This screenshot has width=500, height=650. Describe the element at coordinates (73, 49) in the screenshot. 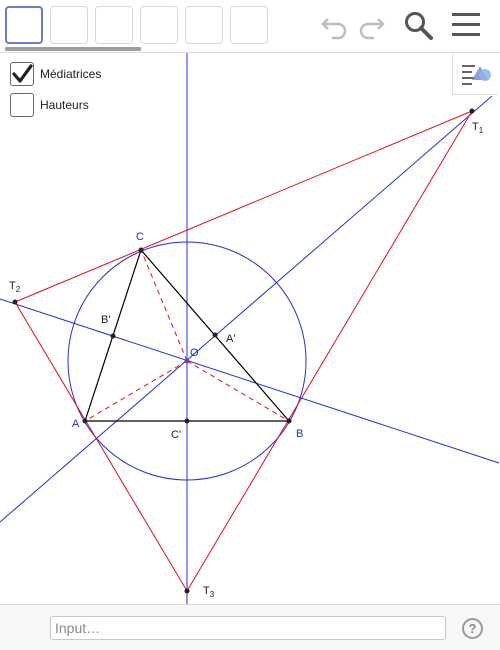

I see `tool-group-indicator` at that location.